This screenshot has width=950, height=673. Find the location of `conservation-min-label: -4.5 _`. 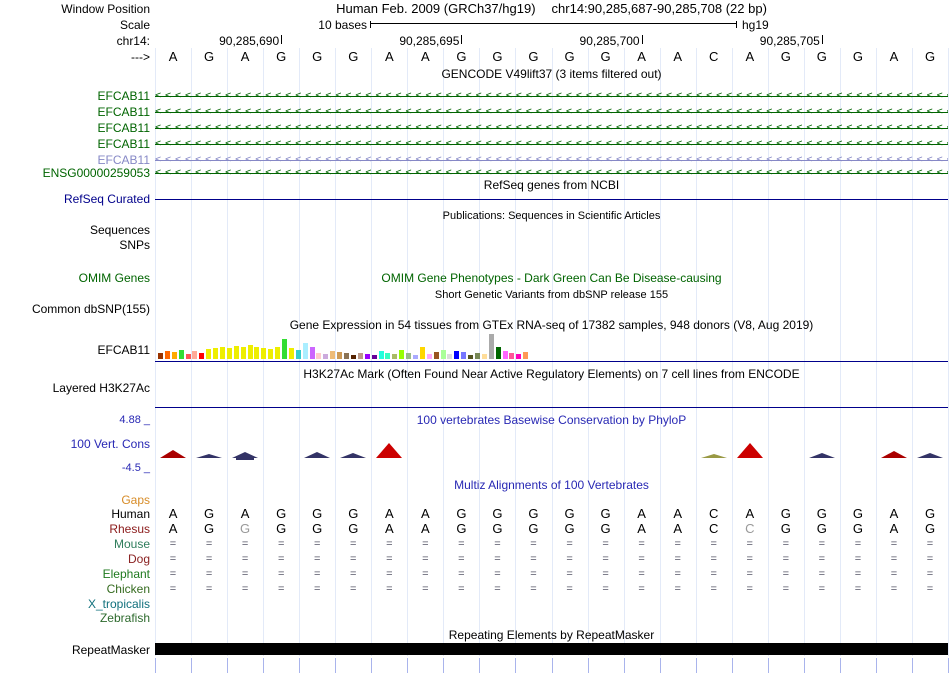

conservation-min-label: -4.5 _ is located at coordinates (135, 468).